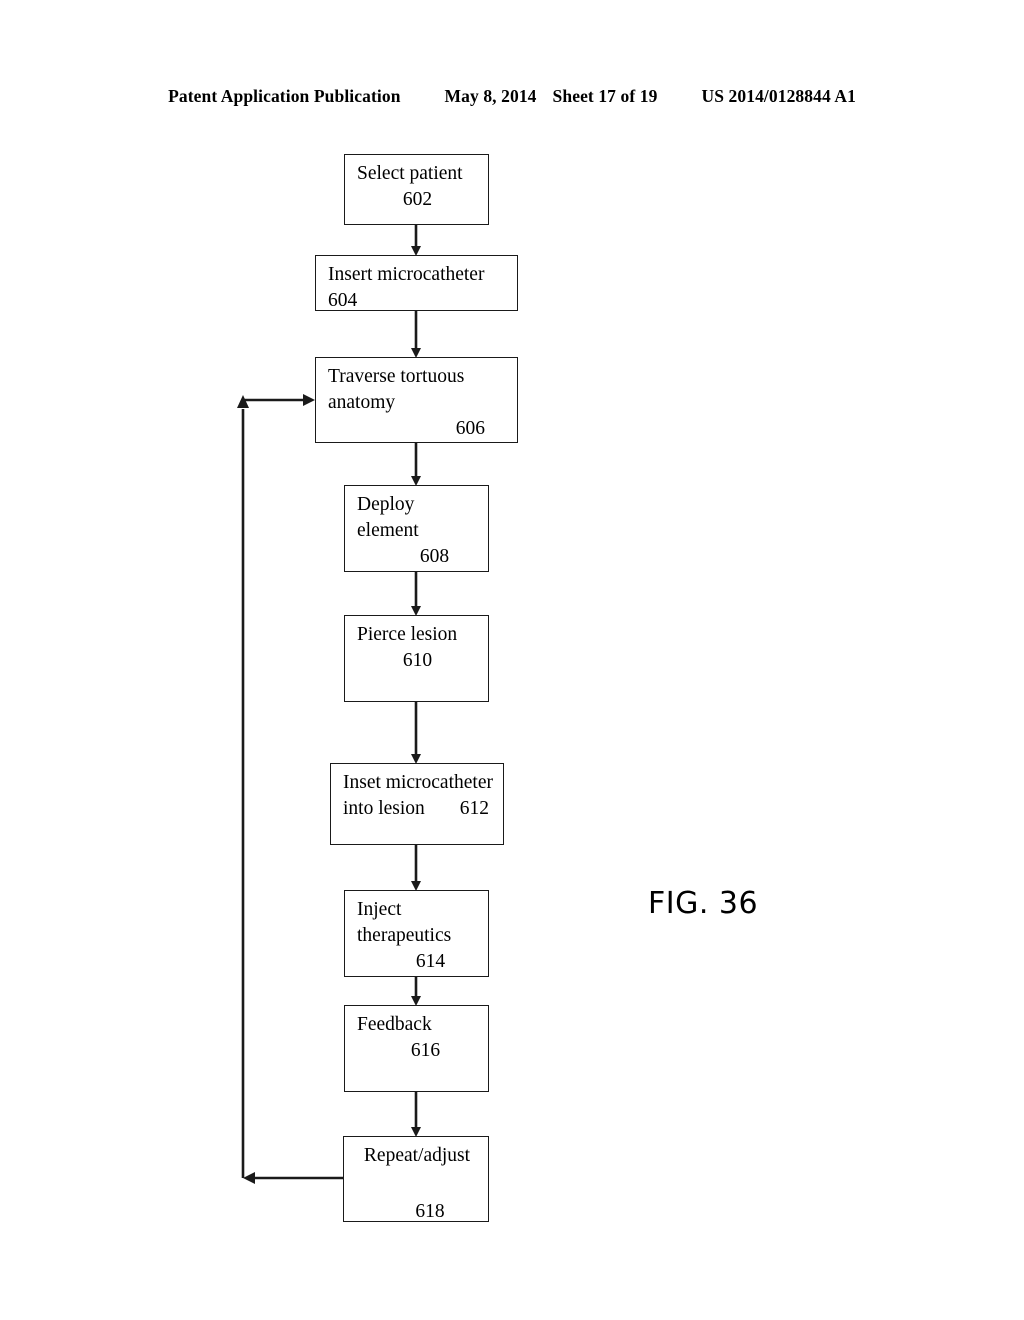  Describe the element at coordinates (394, 1024) in the screenshot. I see `flow-node-616-text-1: Feedback` at that location.